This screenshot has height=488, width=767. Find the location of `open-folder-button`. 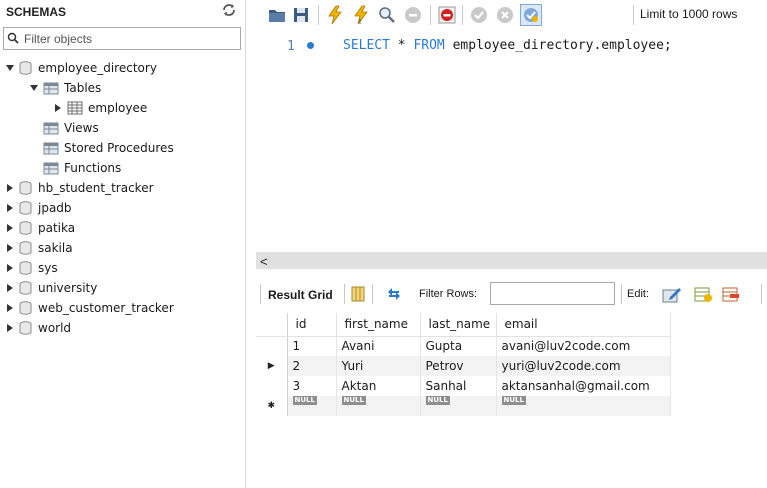

open-folder-button is located at coordinates (277, 15).